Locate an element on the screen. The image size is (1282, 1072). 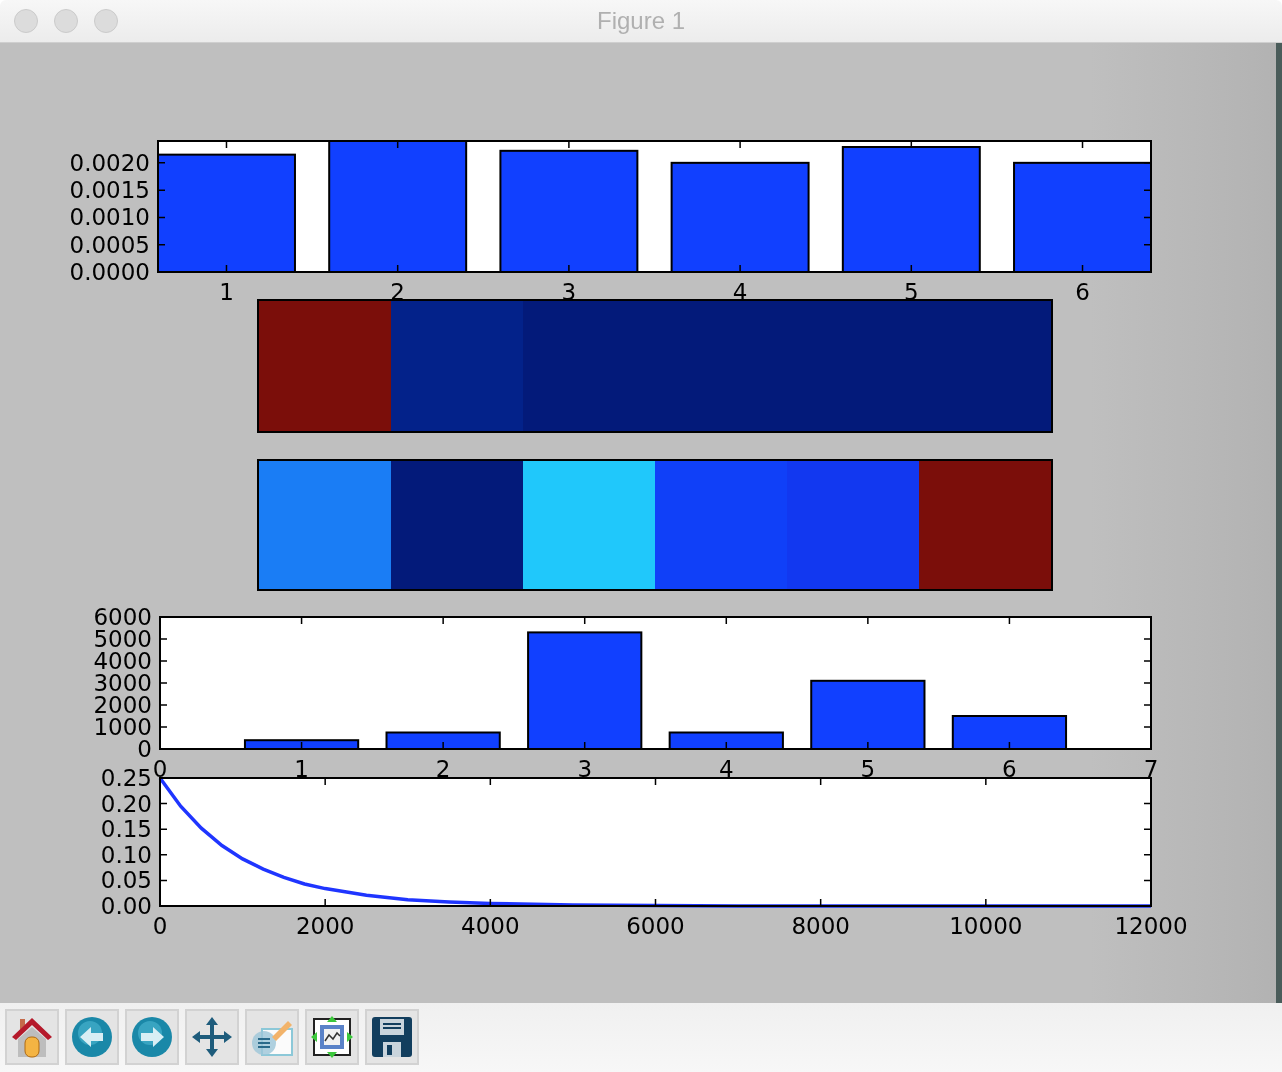
tick-label: 0.00 is located at coordinates (126, 906).